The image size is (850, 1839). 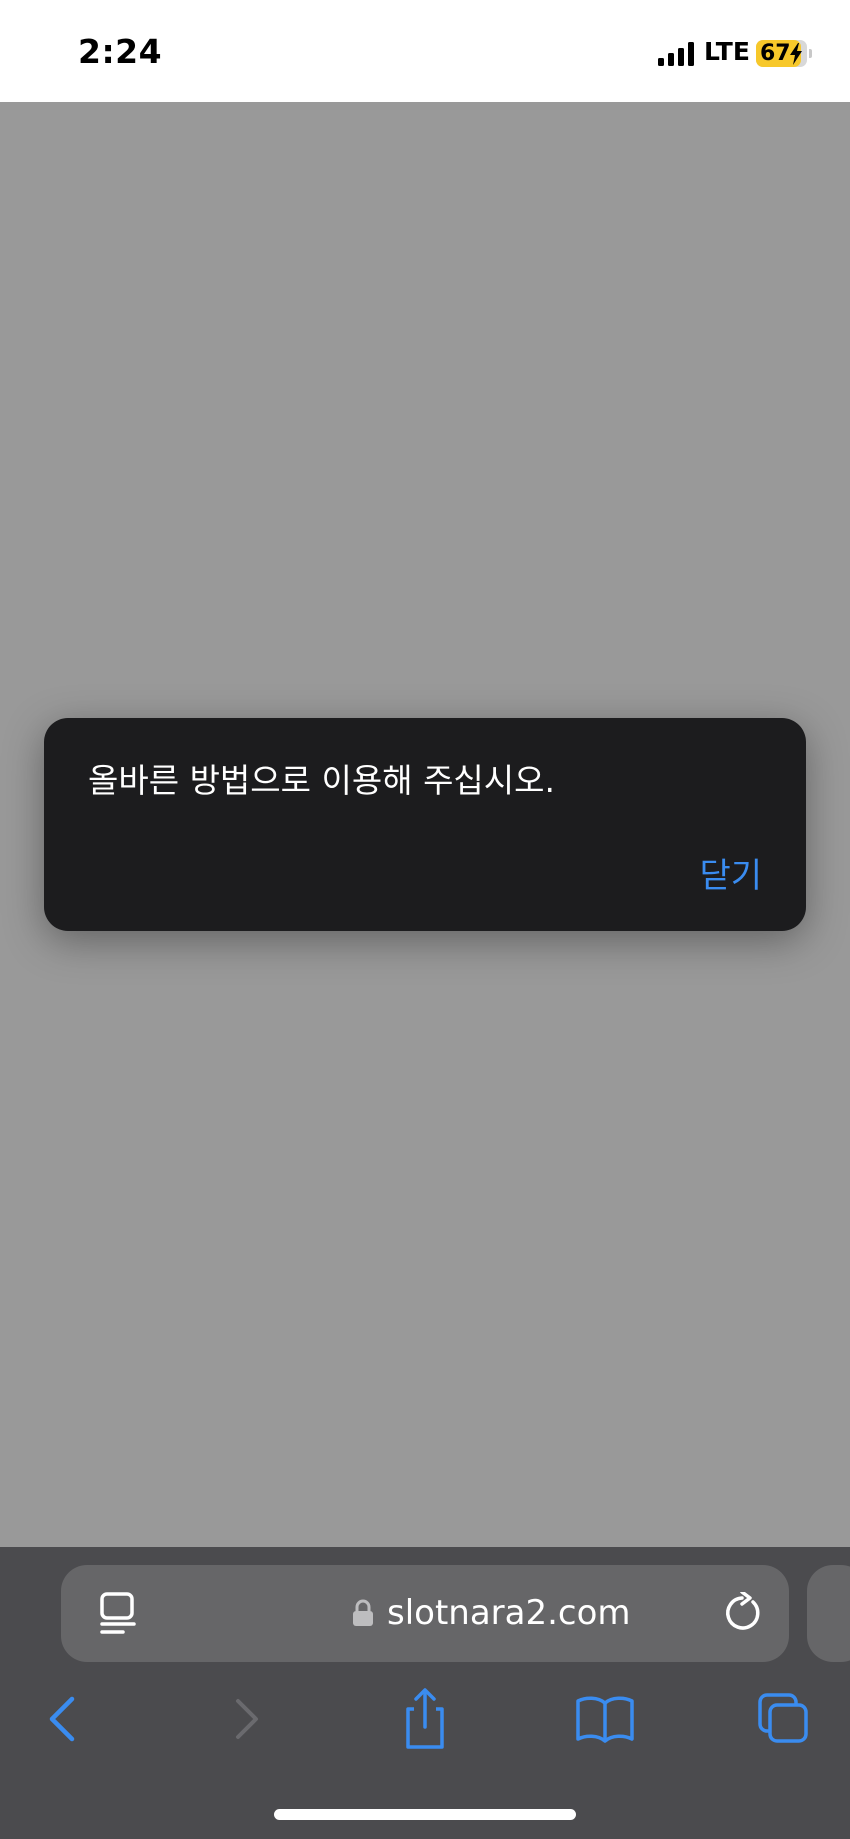 I want to click on forward-icon, so click(x=247, y=1719).